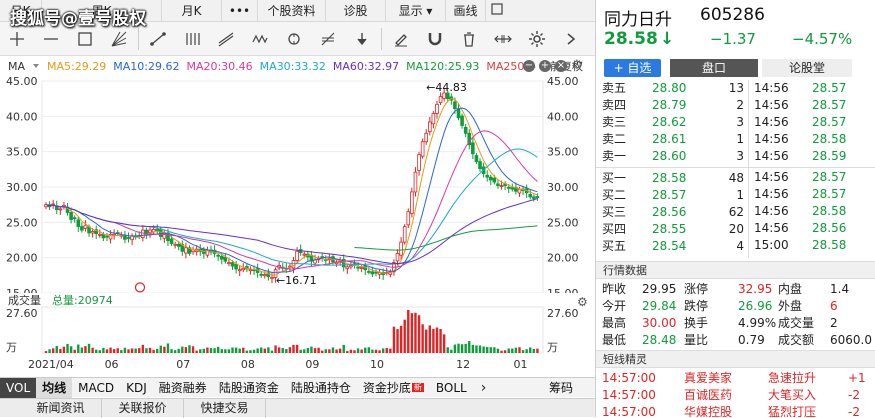 Image resolution: width=875 pixels, height=418 pixels. What do you see at coordinates (829, 105) in the screenshot?
I see `tick-price: 28.57` at bounding box center [829, 105].